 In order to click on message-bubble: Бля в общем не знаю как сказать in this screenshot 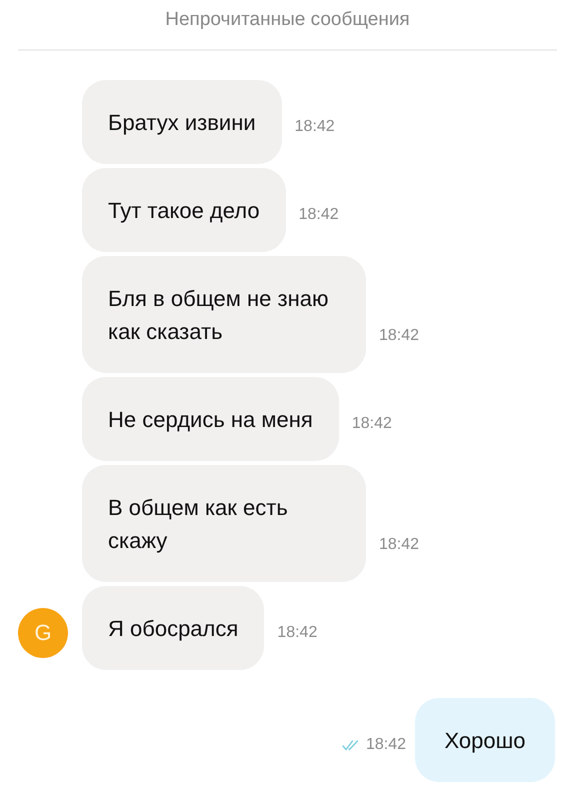, I will do `click(224, 314)`.